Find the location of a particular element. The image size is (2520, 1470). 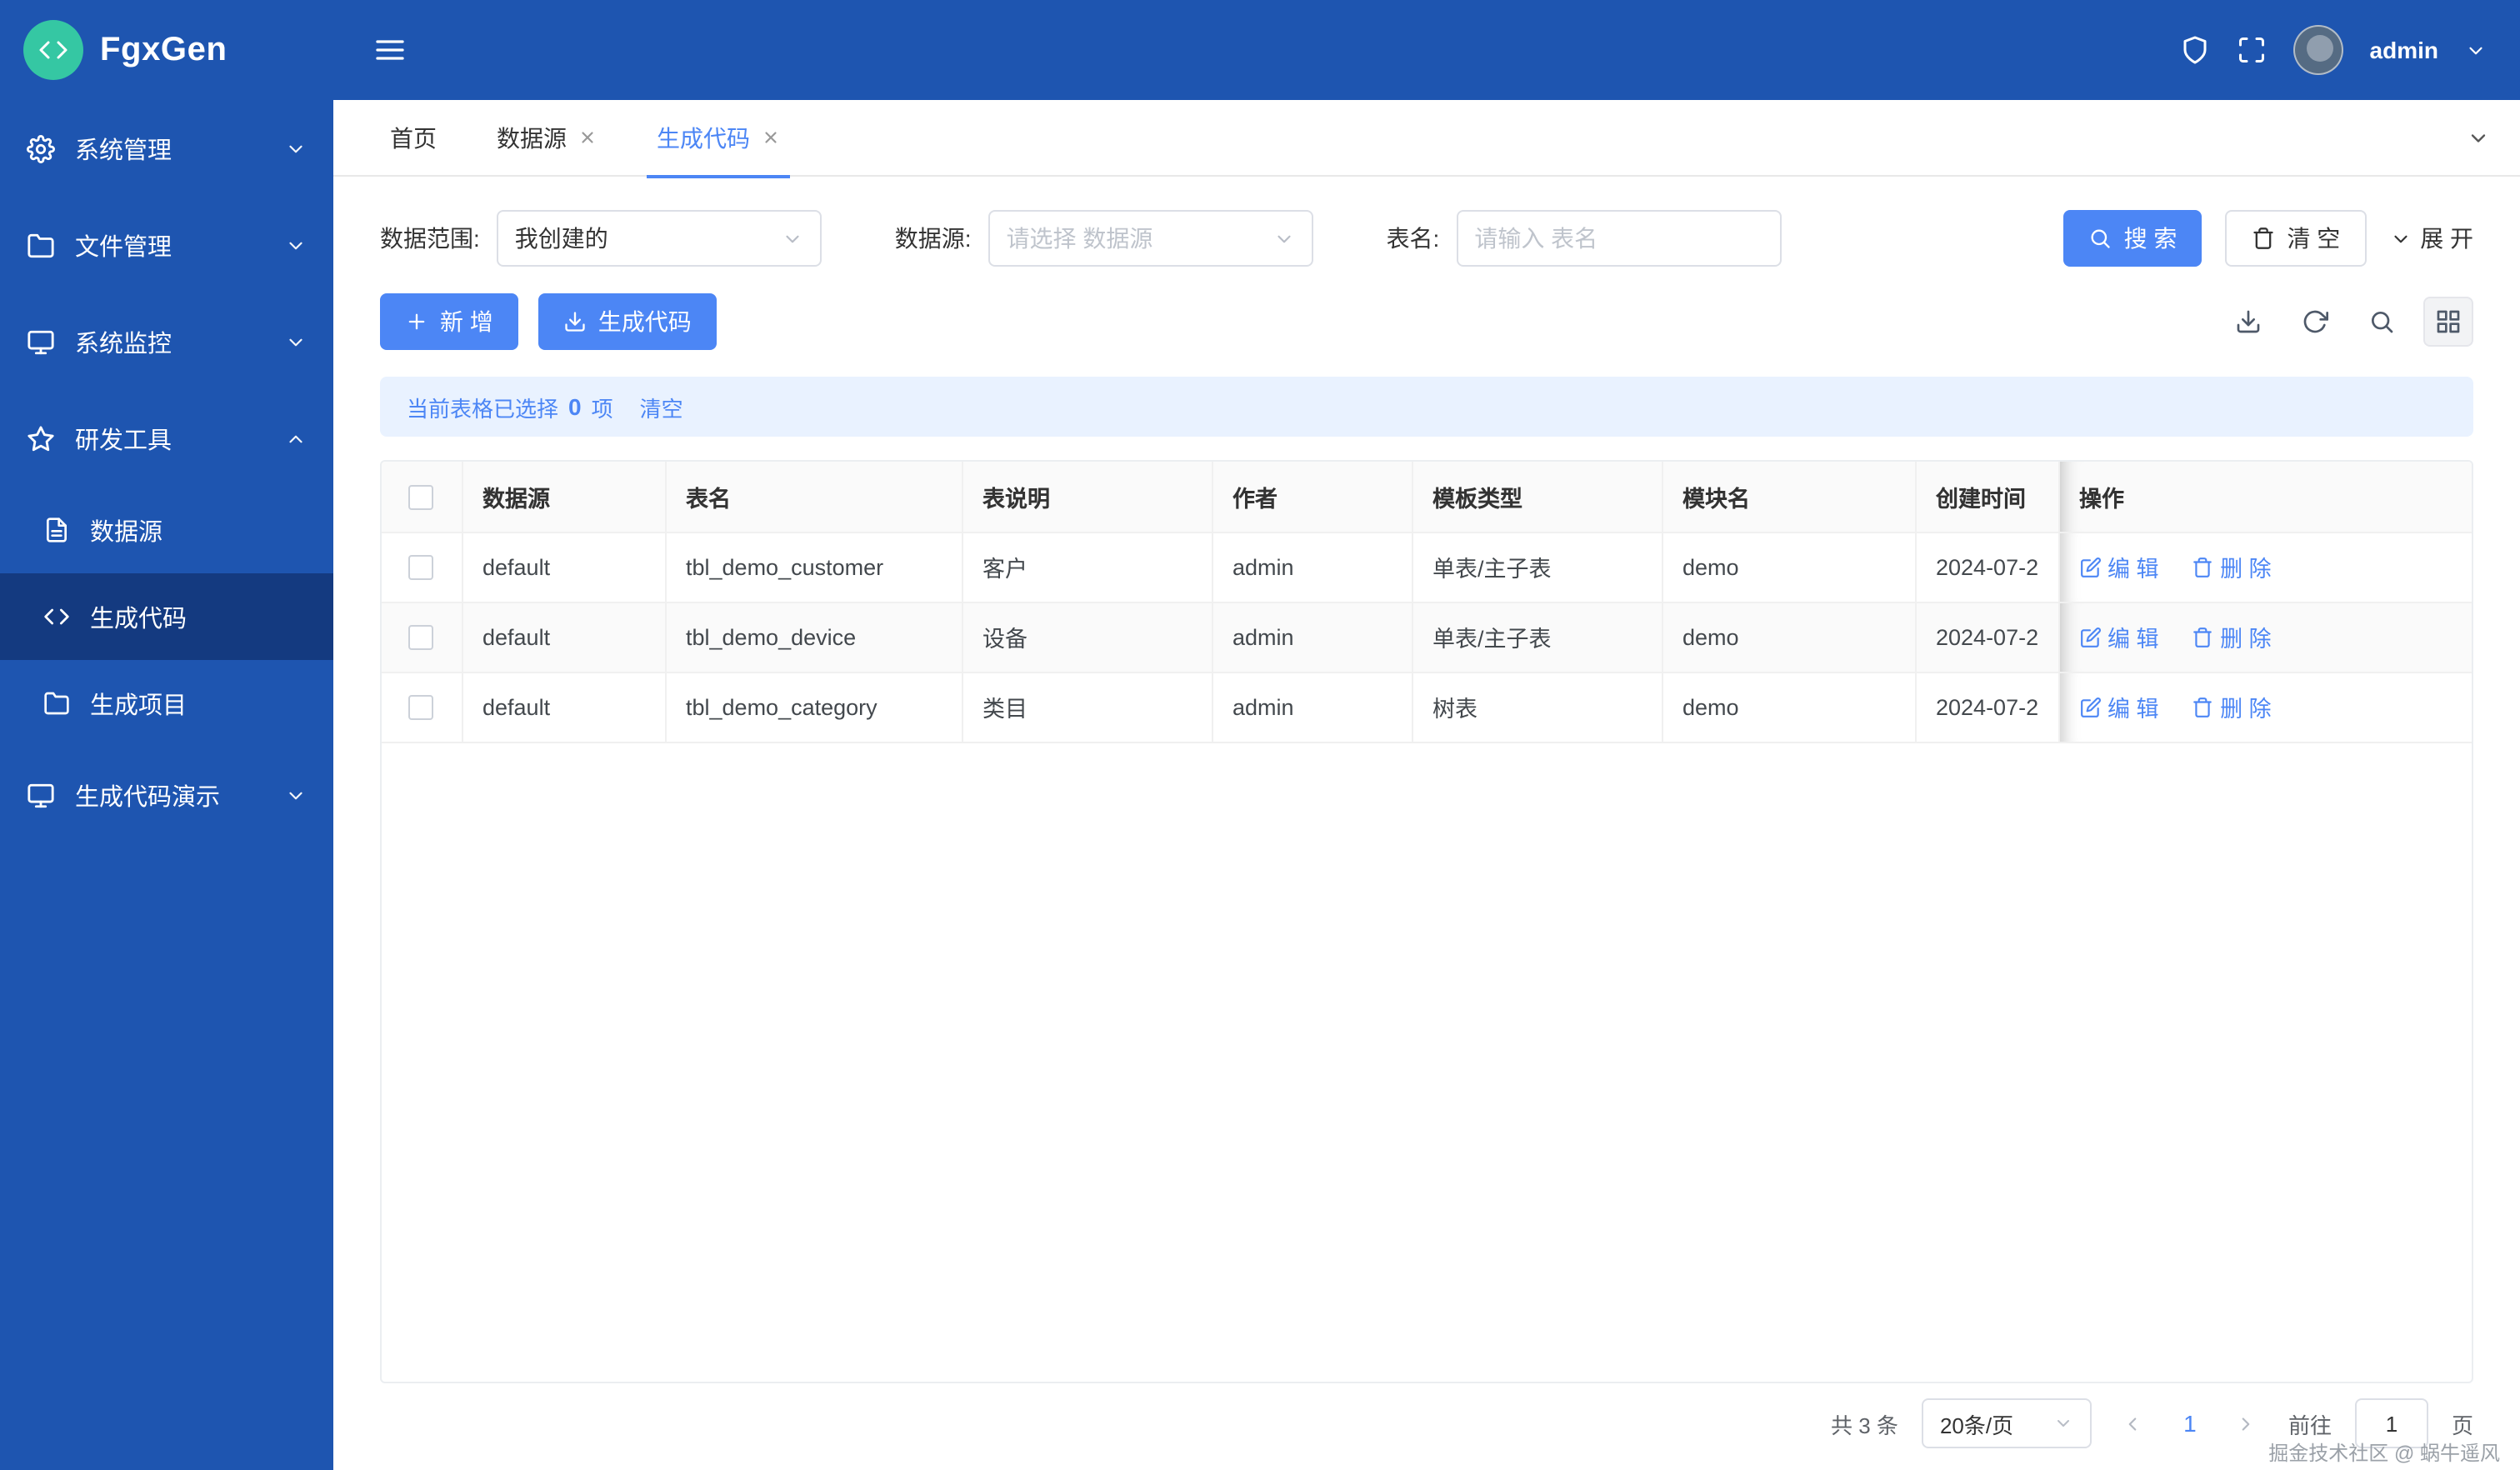

tab-generate-code: 生成代码 is located at coordinates (718, 138).